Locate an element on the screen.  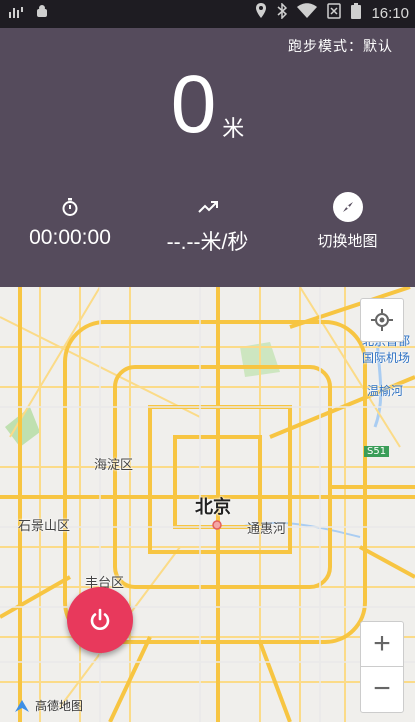
compass-icon is located at coordinates (347, 207).